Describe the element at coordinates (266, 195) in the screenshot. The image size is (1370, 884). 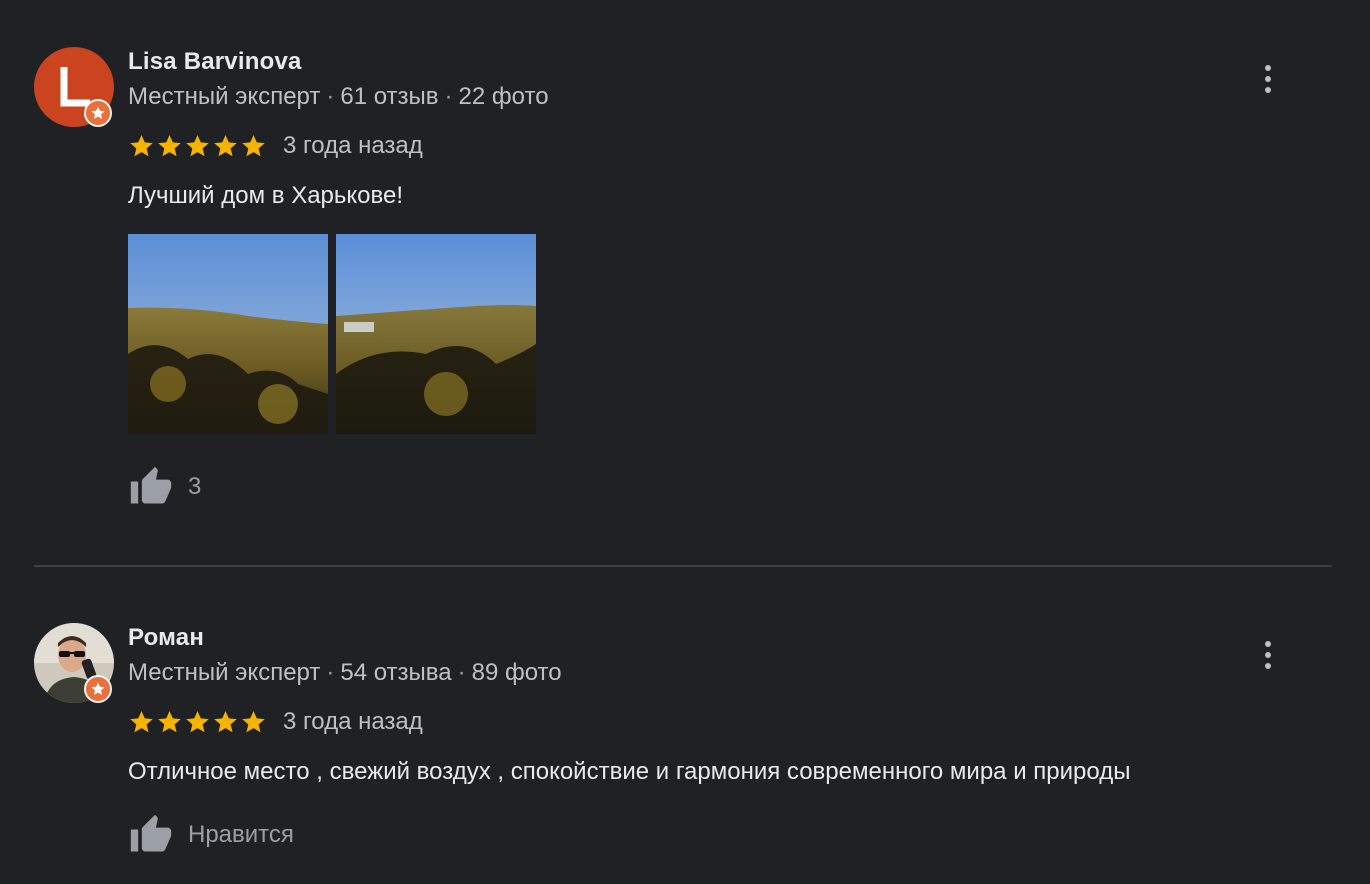
I see `review-text: Лучший дом в Харькове!` at that location.